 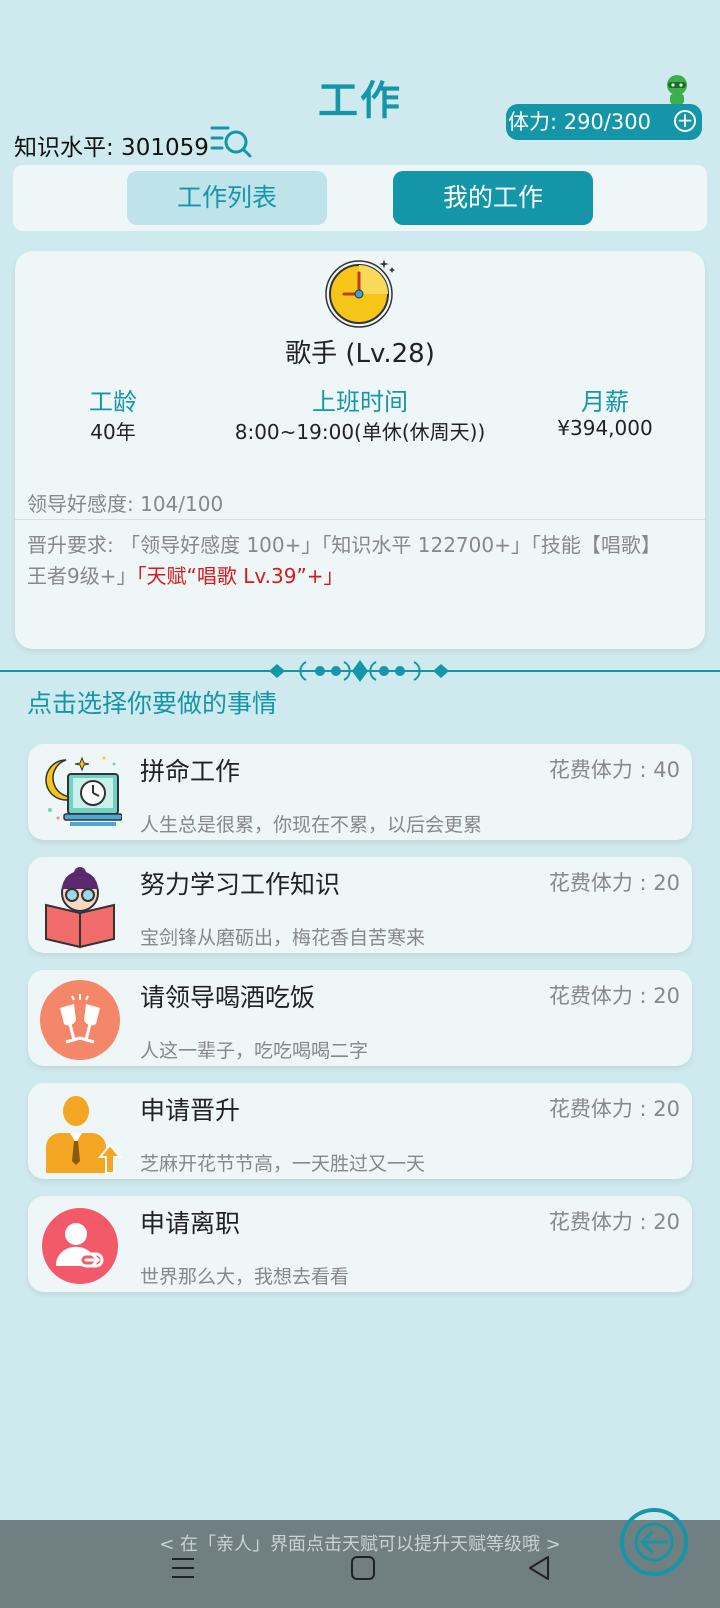 What do you see at coordinates (183, 1568) in the screenshot?
I see `menu-icon` at bounding box center [183, 1568].